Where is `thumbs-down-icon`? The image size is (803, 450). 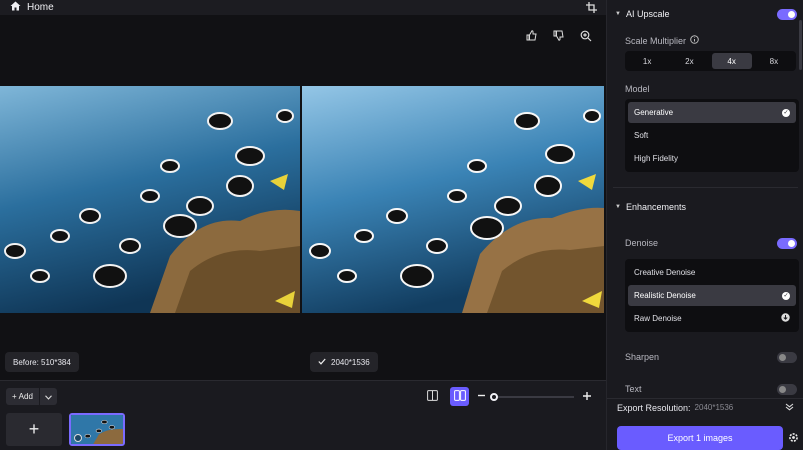 thumbs-down-icon is located at coordinates (558, 35).